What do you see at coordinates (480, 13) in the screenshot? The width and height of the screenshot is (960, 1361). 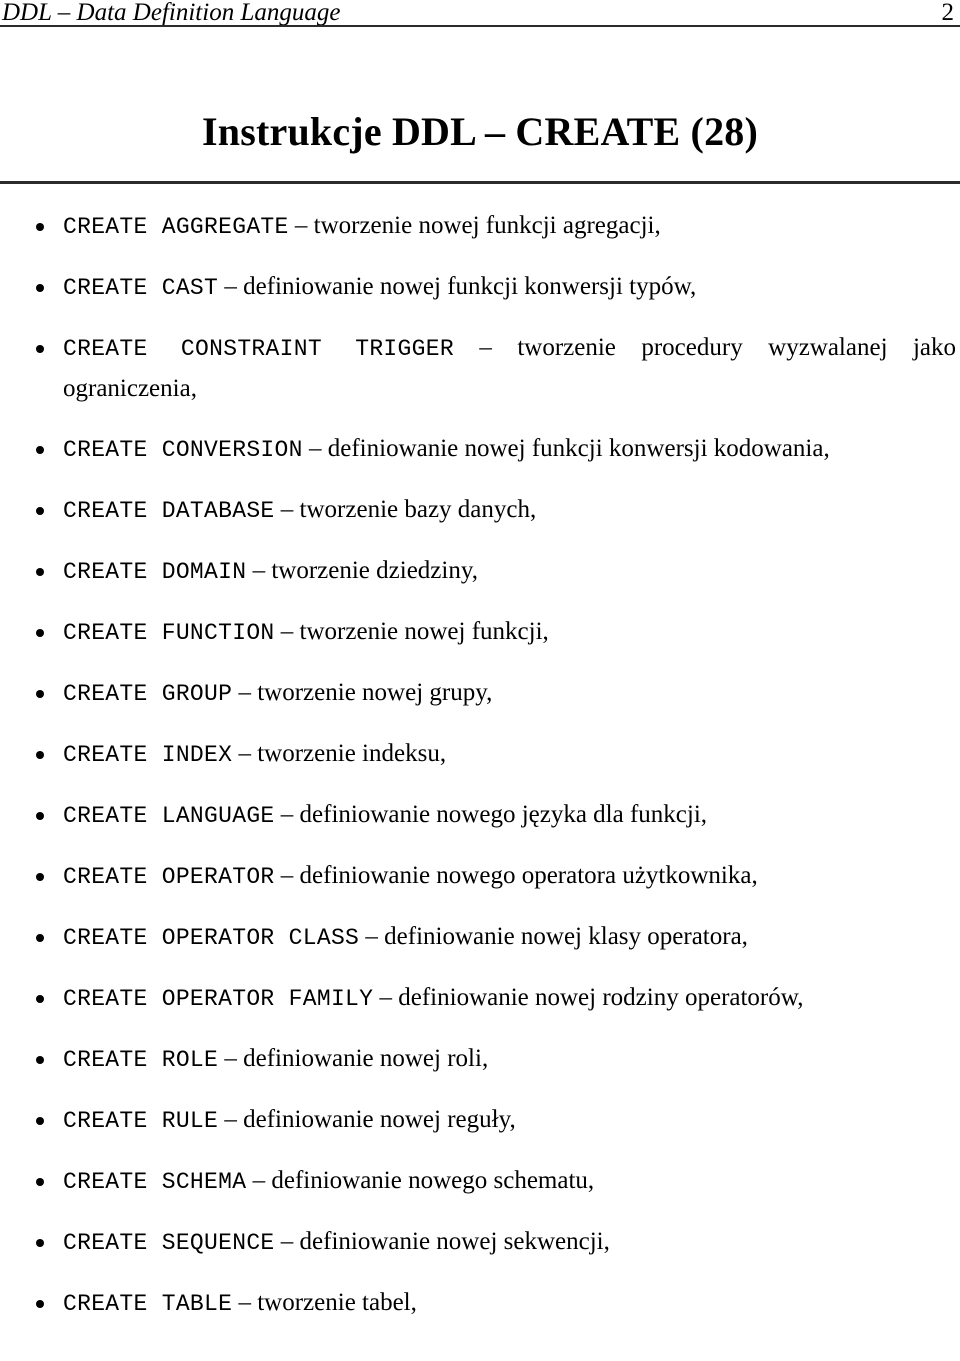 I see `page-header: DDL – Data Definition Language 2` at bounding box center [480, 13].